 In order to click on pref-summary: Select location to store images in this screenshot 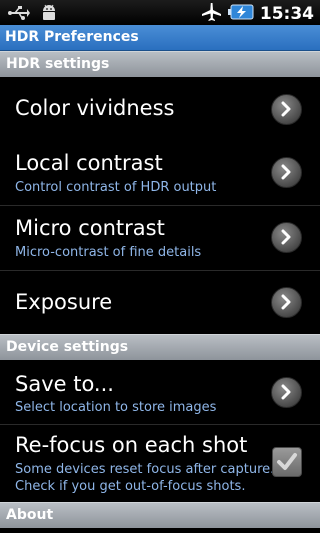, I will do `click(116, 407)`.